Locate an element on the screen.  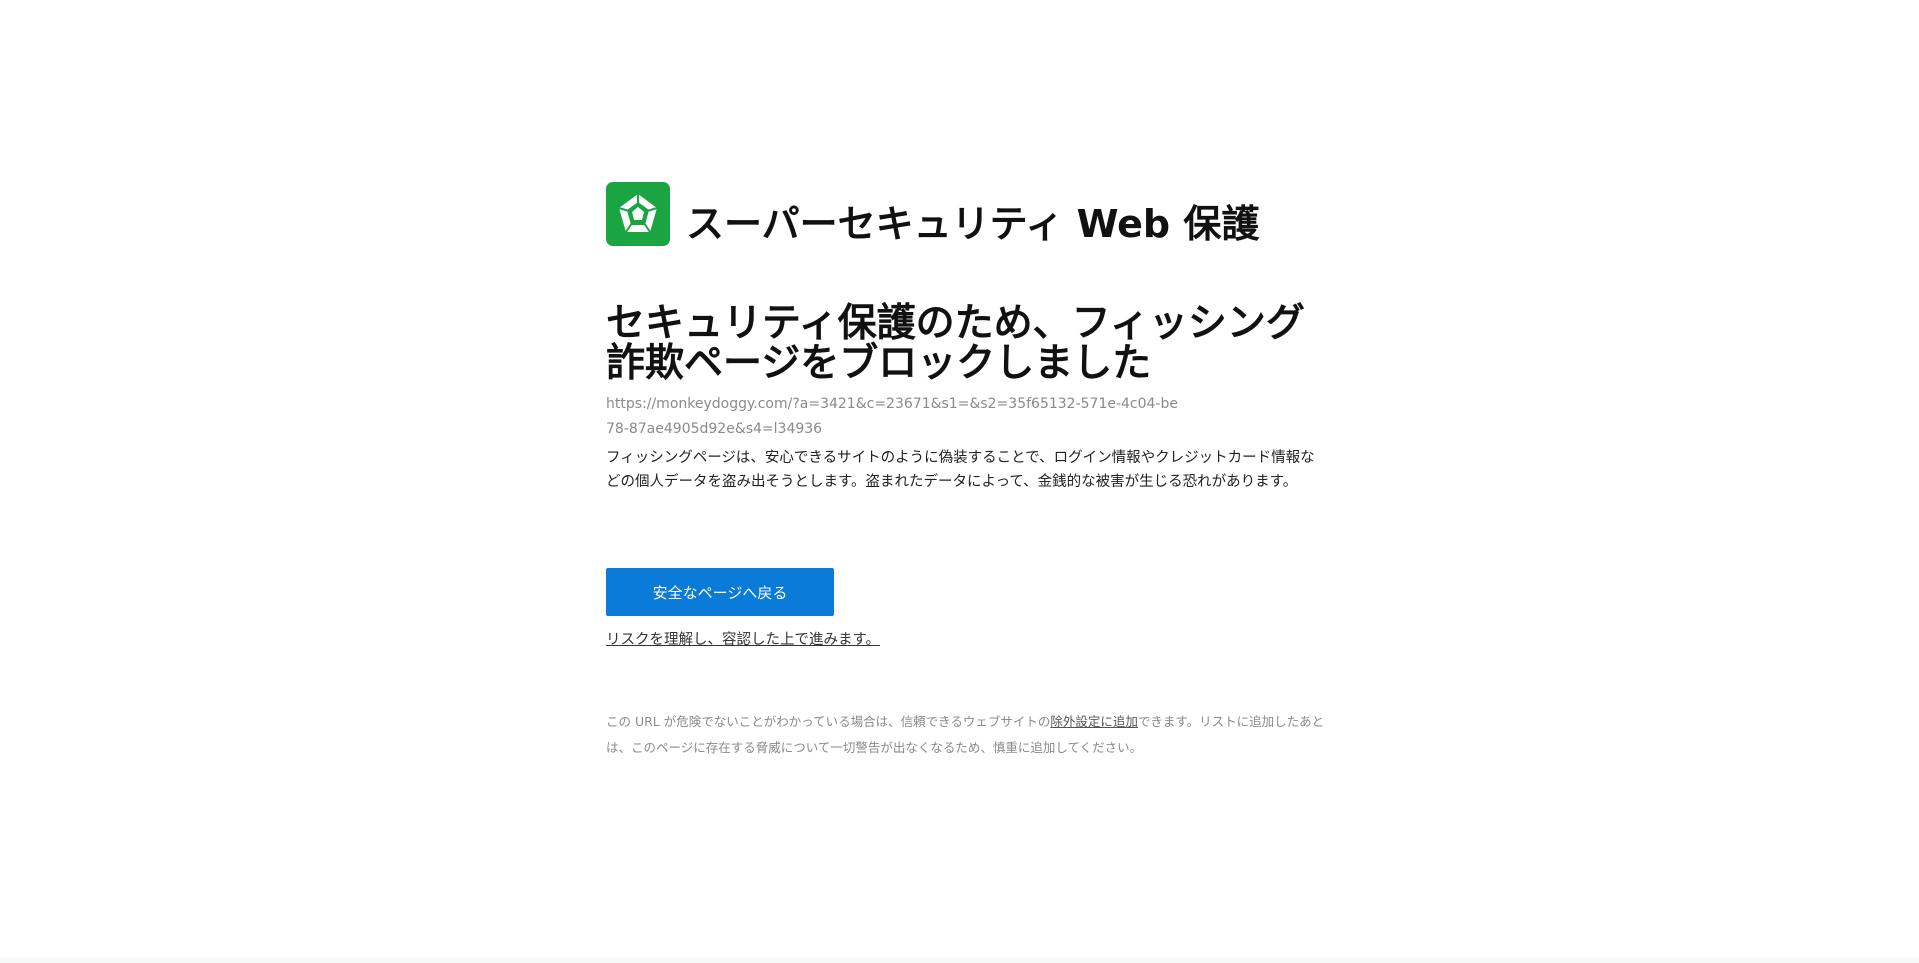
brand-header: スーパーセキュリティ Web 保護 is located at coordinates (966, 214).